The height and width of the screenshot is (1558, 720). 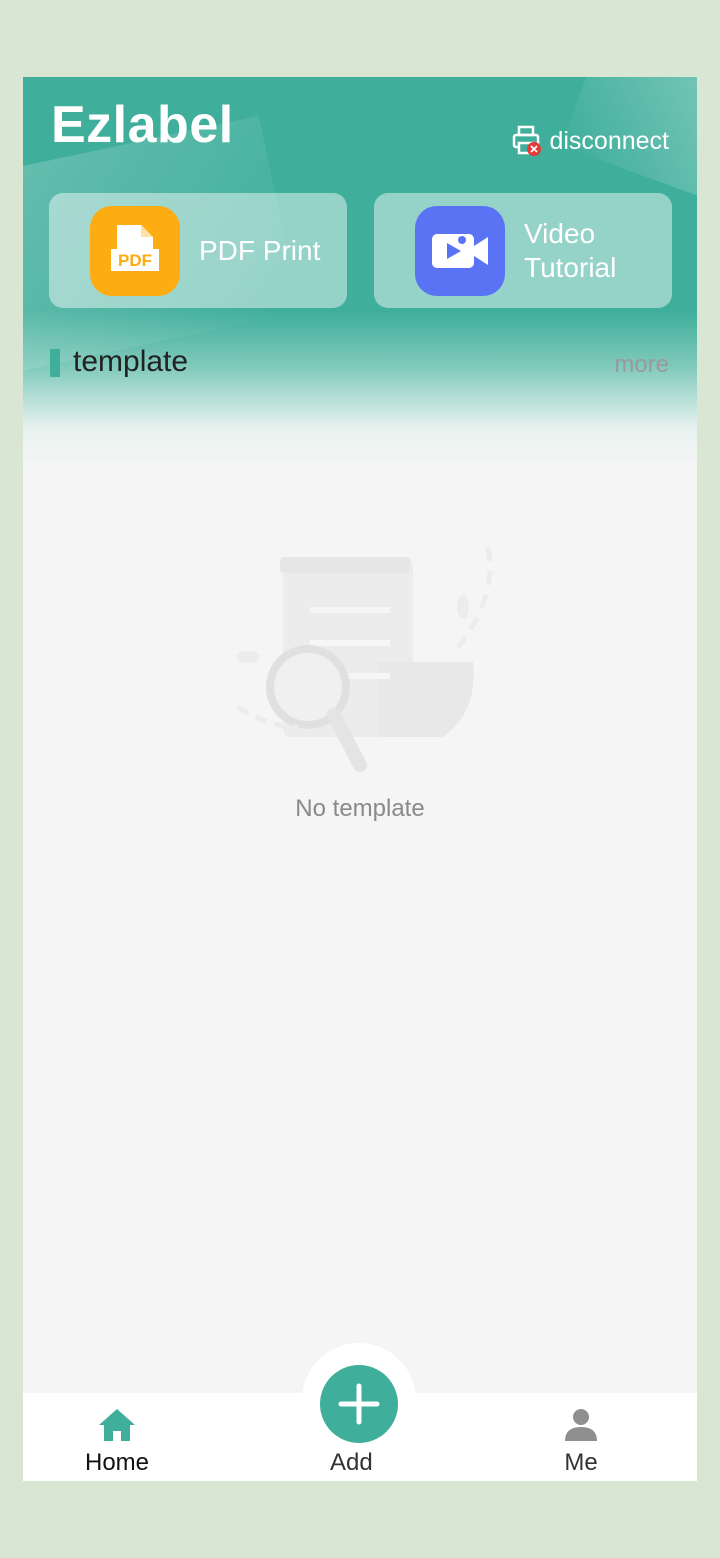 What do you see at coordinates (351, 1463) in the screenshot?
I see `tab-add-label: Add` at bounding box center [351, 1463].